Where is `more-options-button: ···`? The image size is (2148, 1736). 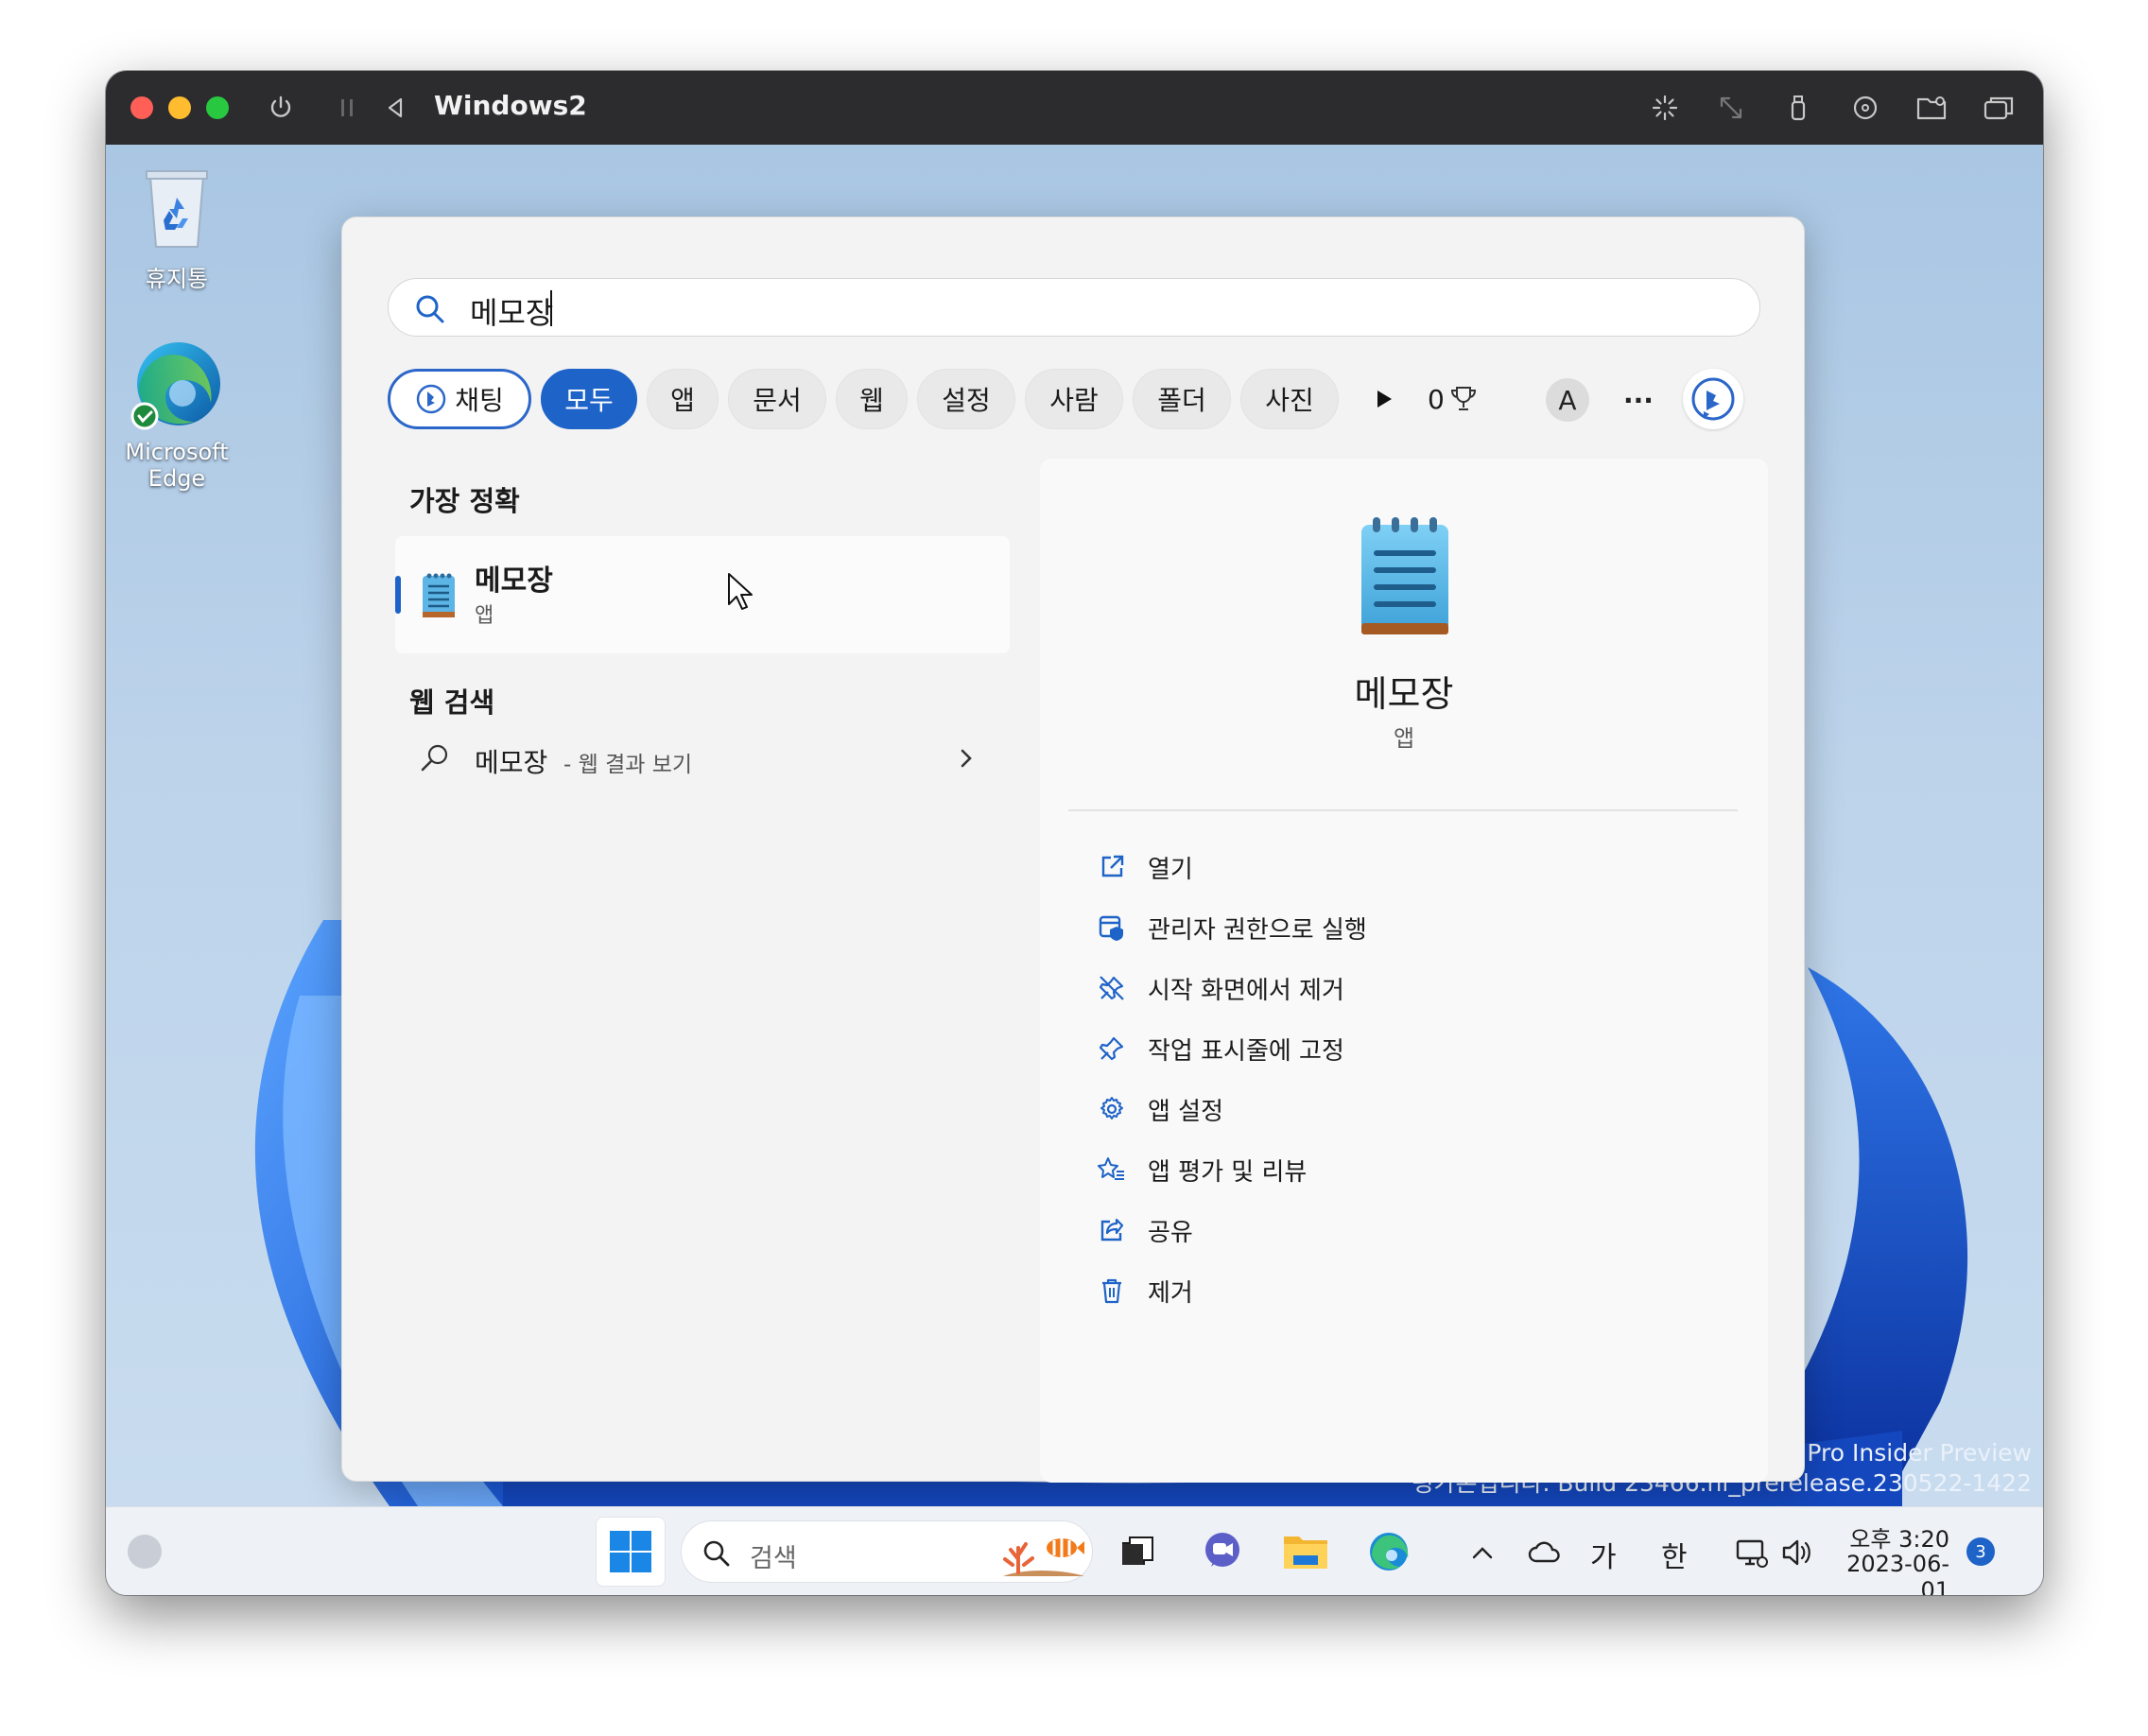 more-options-button: ··· is located at coordinates (1638, 400).